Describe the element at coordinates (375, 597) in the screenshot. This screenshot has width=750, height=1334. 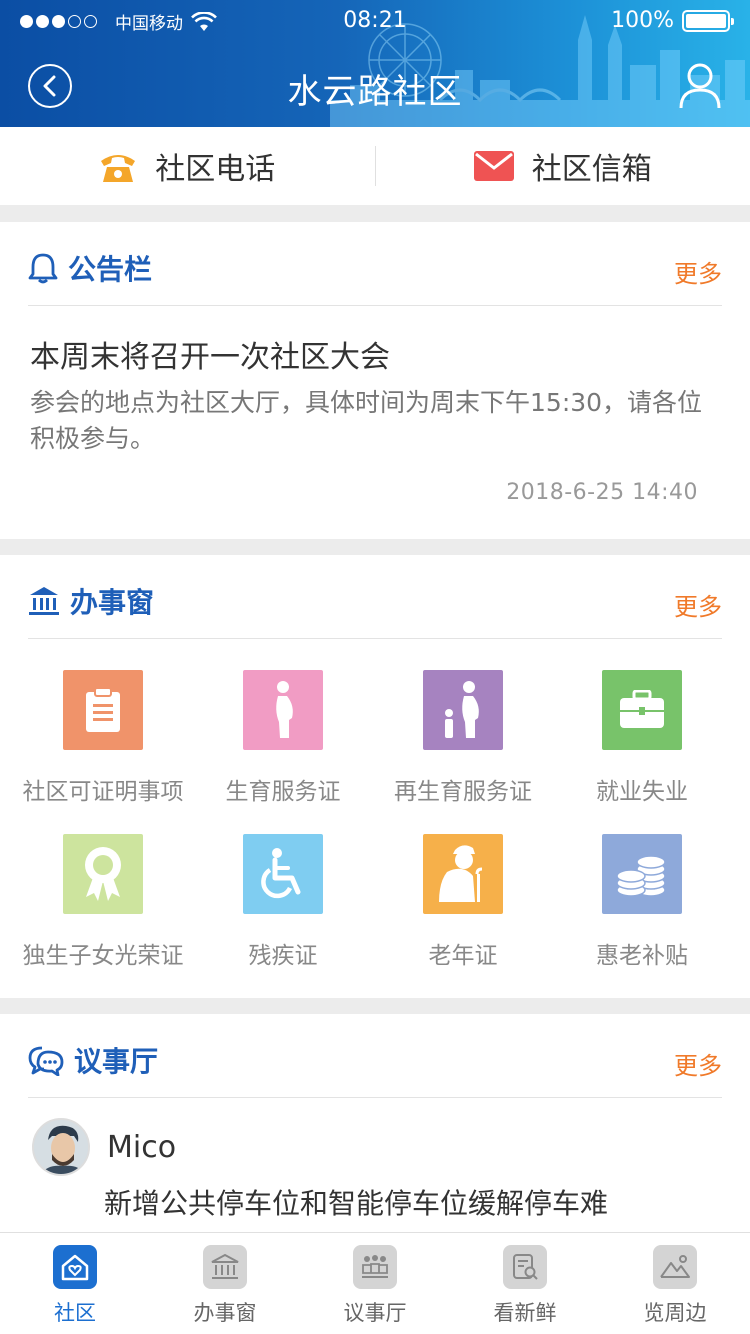
I see `service-window-header: 办事窗 更多` at that location.